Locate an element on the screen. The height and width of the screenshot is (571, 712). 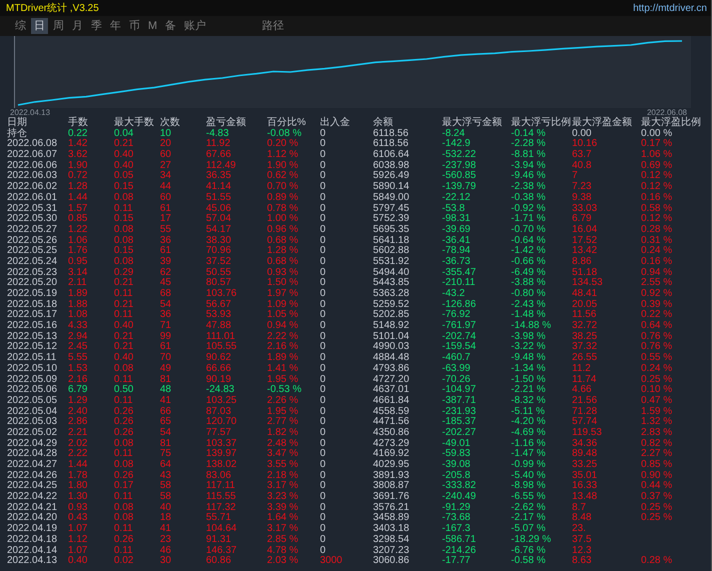
table-cell-text: 36.35 is located at coordinates (219, 176).